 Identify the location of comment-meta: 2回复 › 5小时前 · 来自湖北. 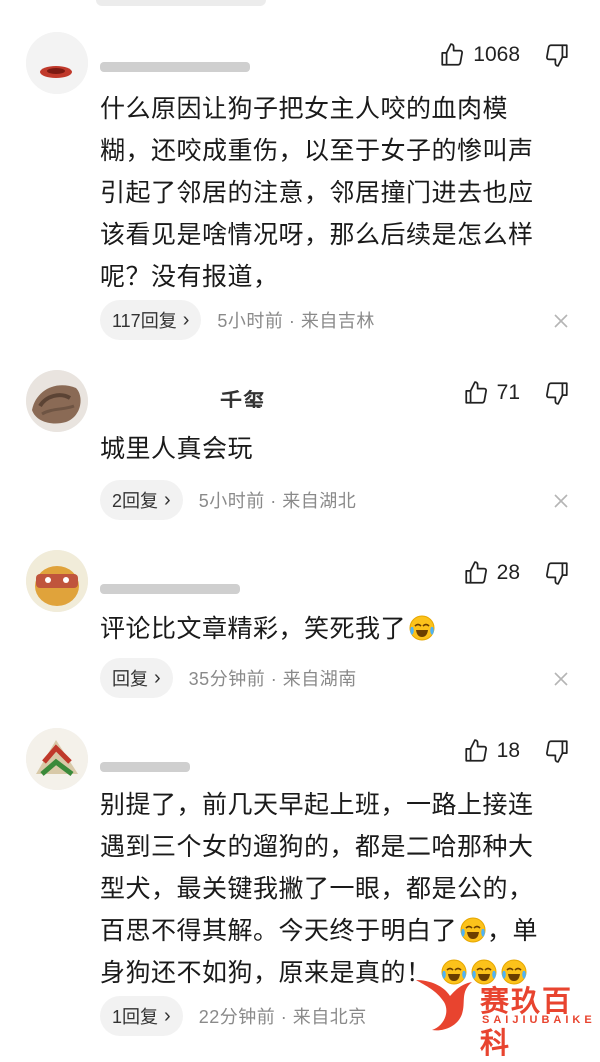
(228, 500).